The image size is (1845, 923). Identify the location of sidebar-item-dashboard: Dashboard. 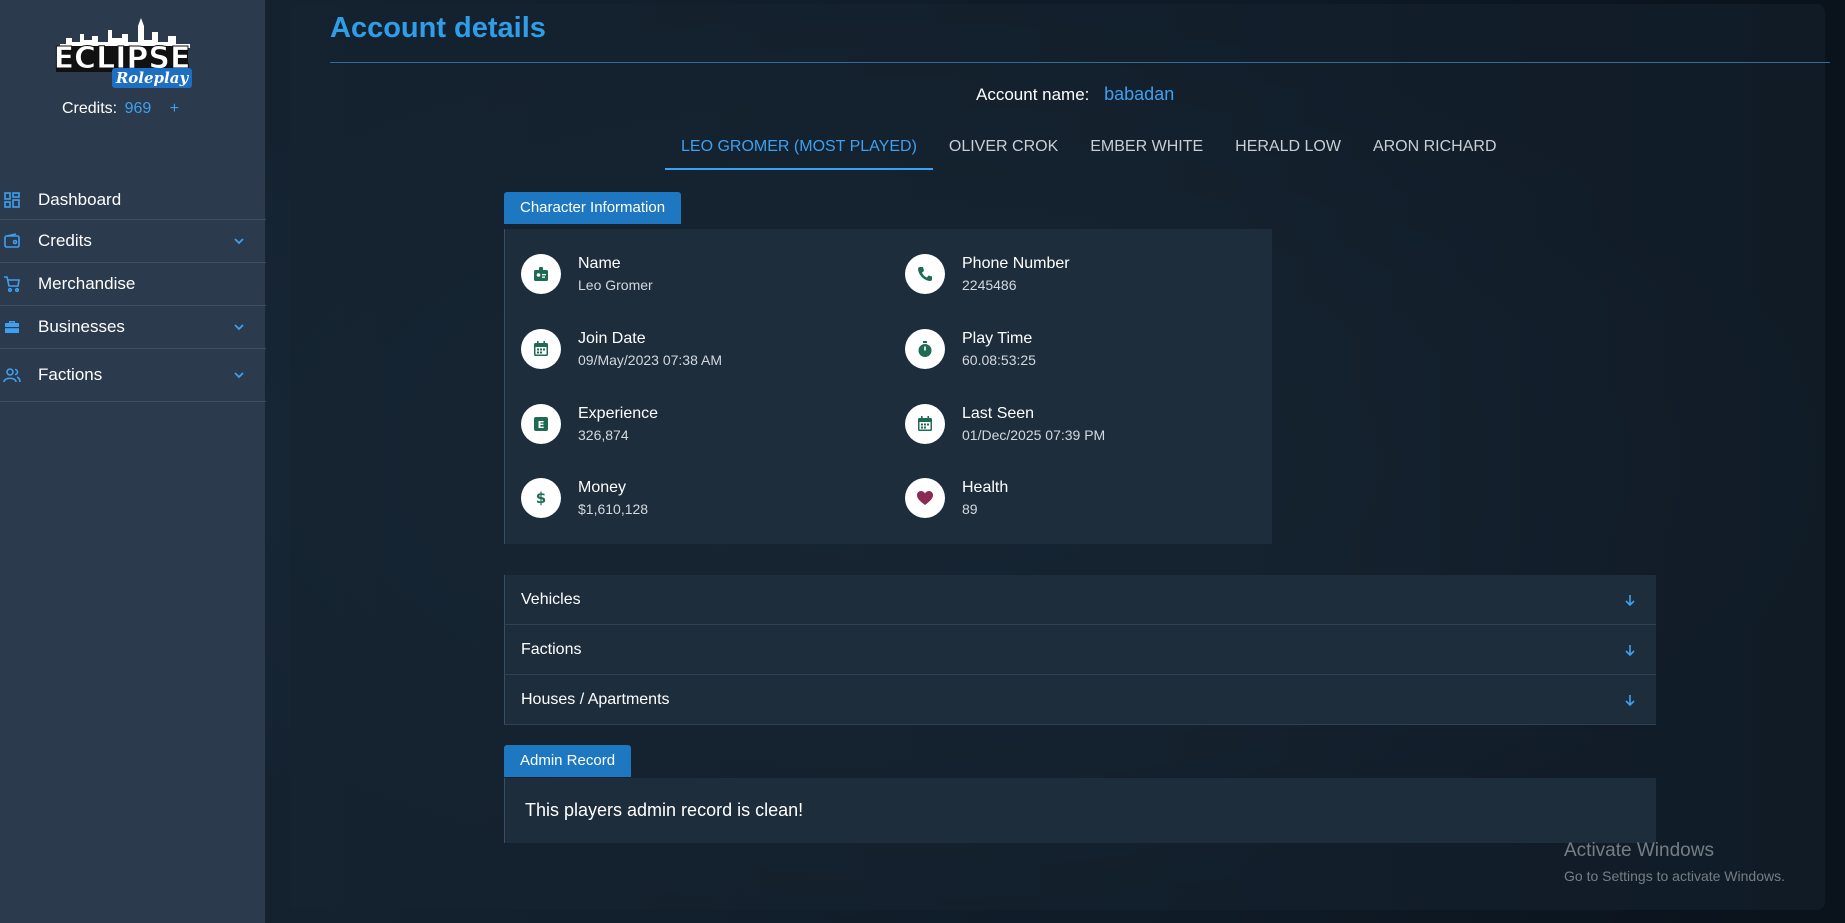
(133, 200).